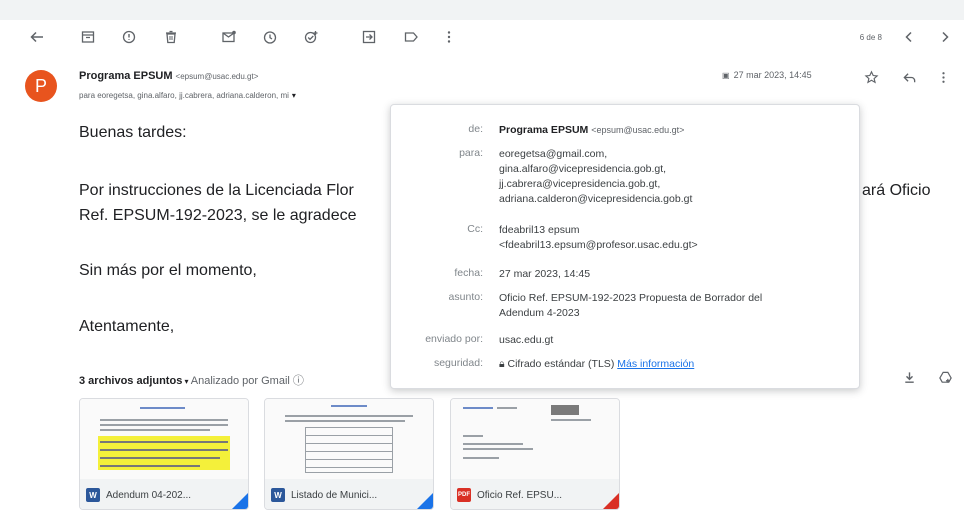 The height and width of the screenshot is (510, 964). What do you see at coordinates (655, 364) in the screenshot?
I see `more-info-link: Más información` at bounding box center [655, 364].